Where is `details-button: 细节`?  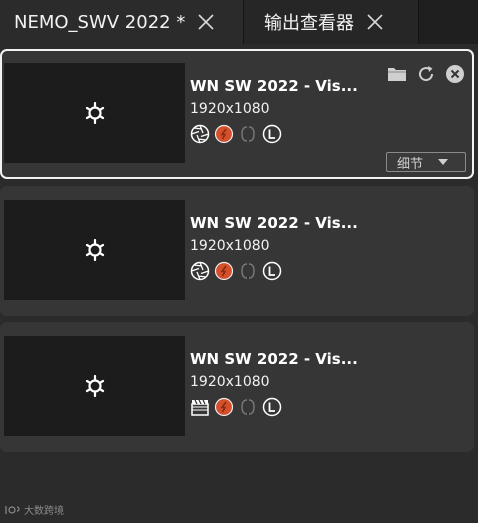 details-button: 细节 is located at coordinates (426, 162).